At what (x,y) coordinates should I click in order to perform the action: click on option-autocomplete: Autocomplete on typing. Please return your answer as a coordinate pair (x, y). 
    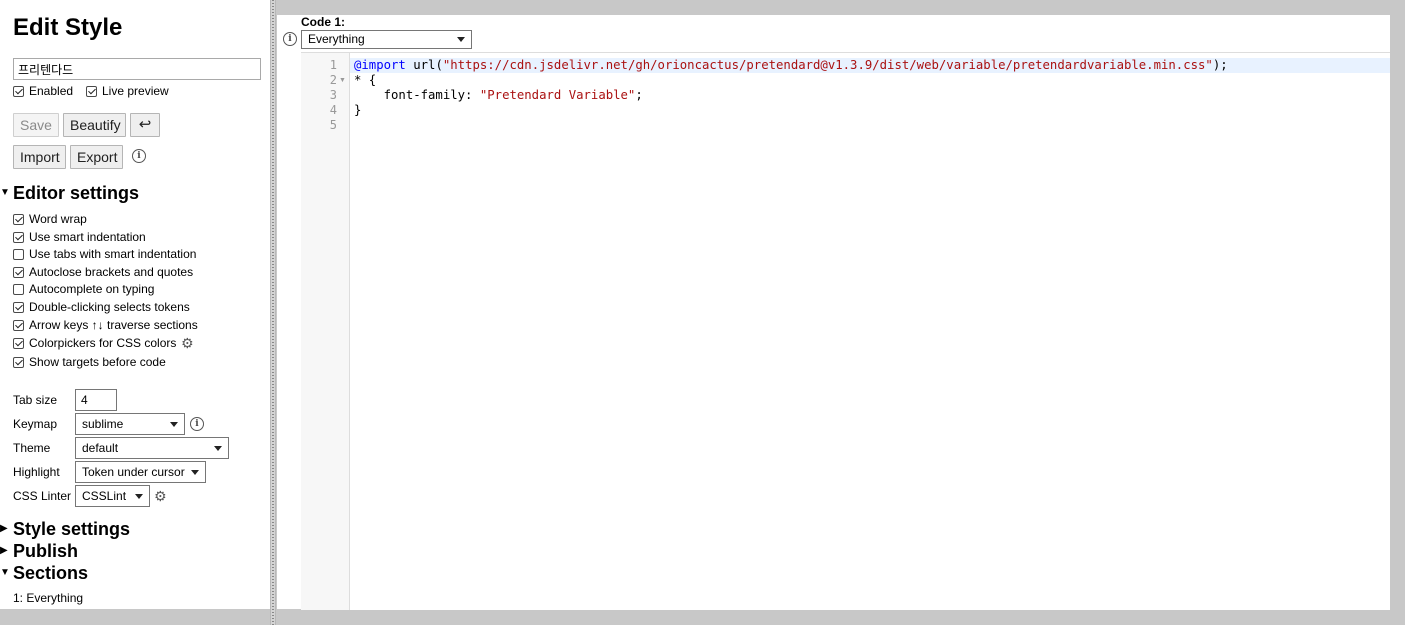
    Looking at the image, I should click on (83, 289).